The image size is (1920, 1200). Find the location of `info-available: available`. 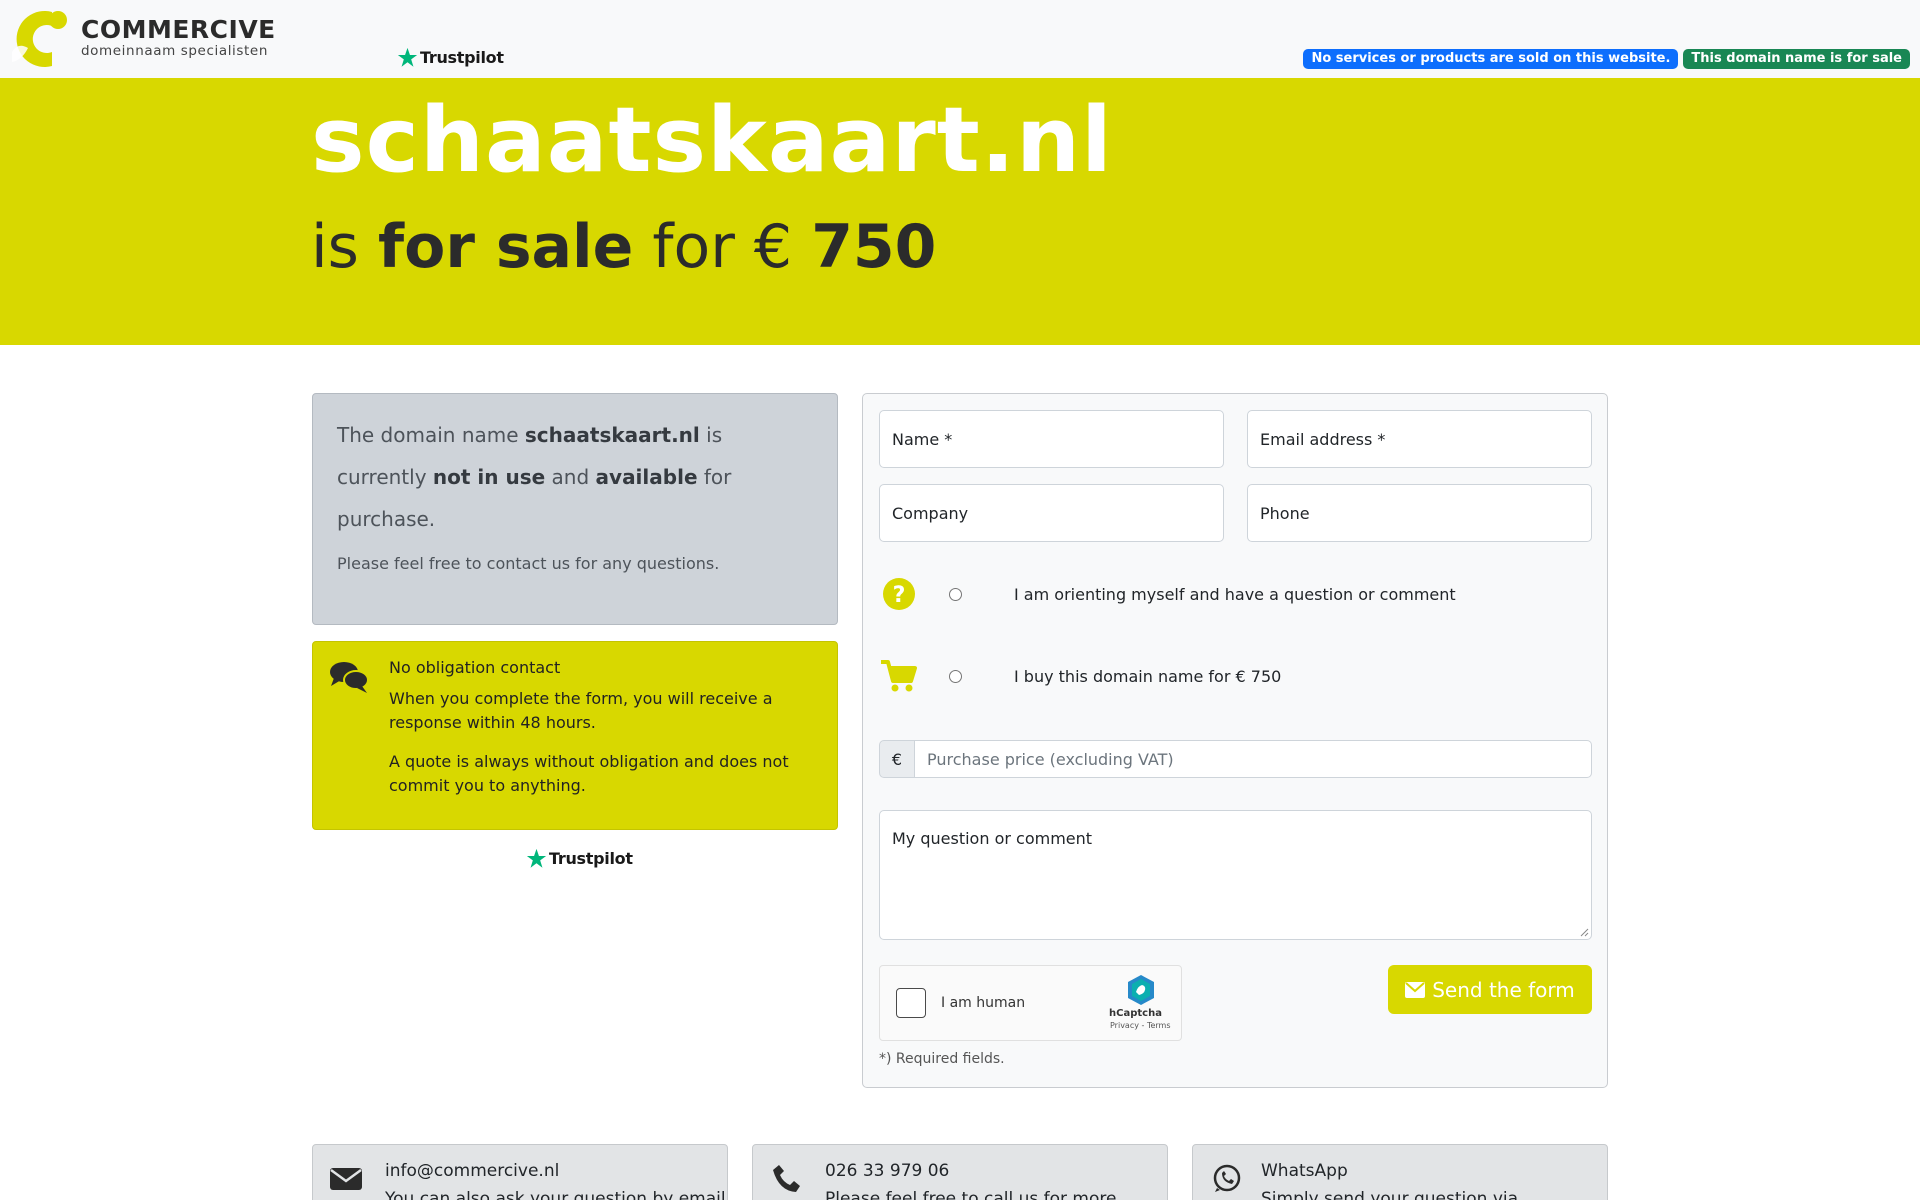

info-available: available is located at coordinates (646, 477).